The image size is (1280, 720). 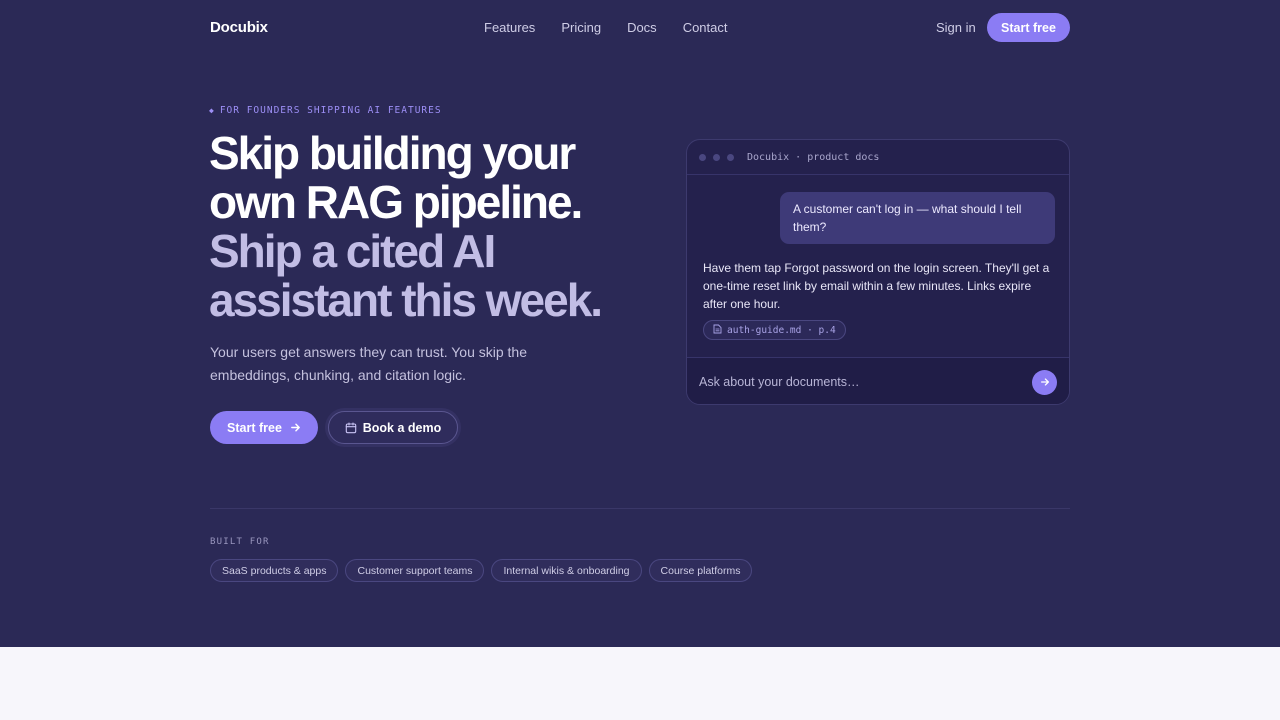 I want to click on start-free-label: Start free, so click(x=254, y=427).